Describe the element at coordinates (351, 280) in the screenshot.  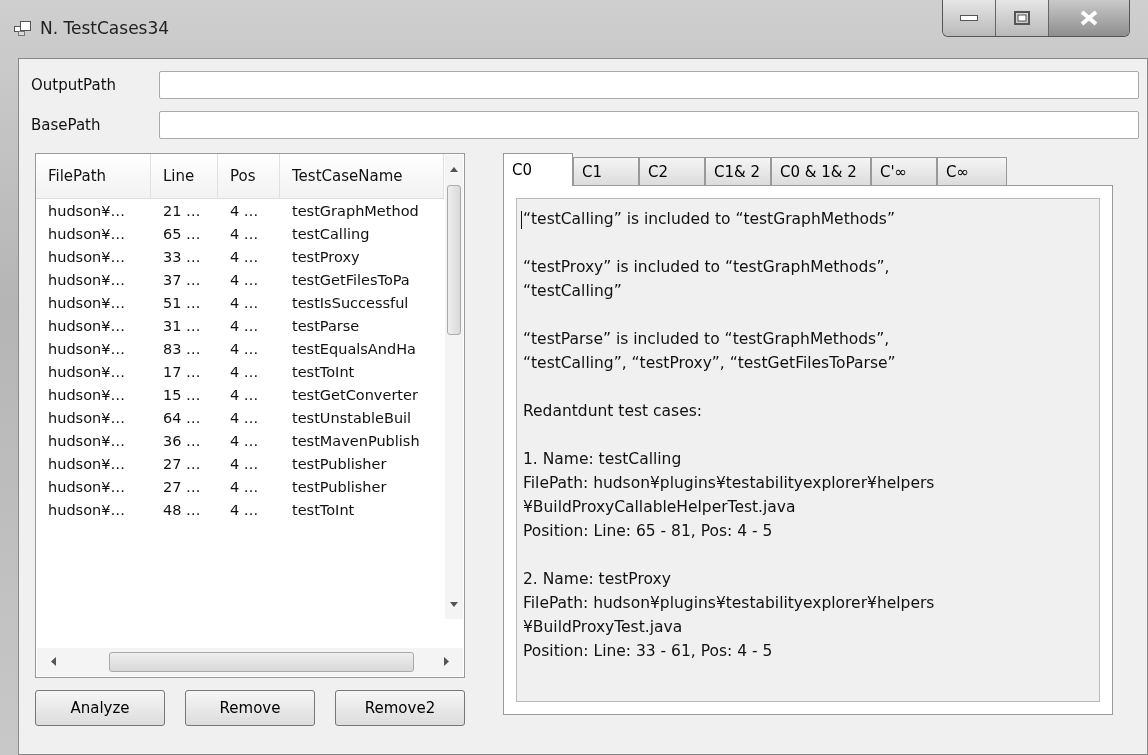
I see `table-cell-text: testGetFilesToPa` at that location.